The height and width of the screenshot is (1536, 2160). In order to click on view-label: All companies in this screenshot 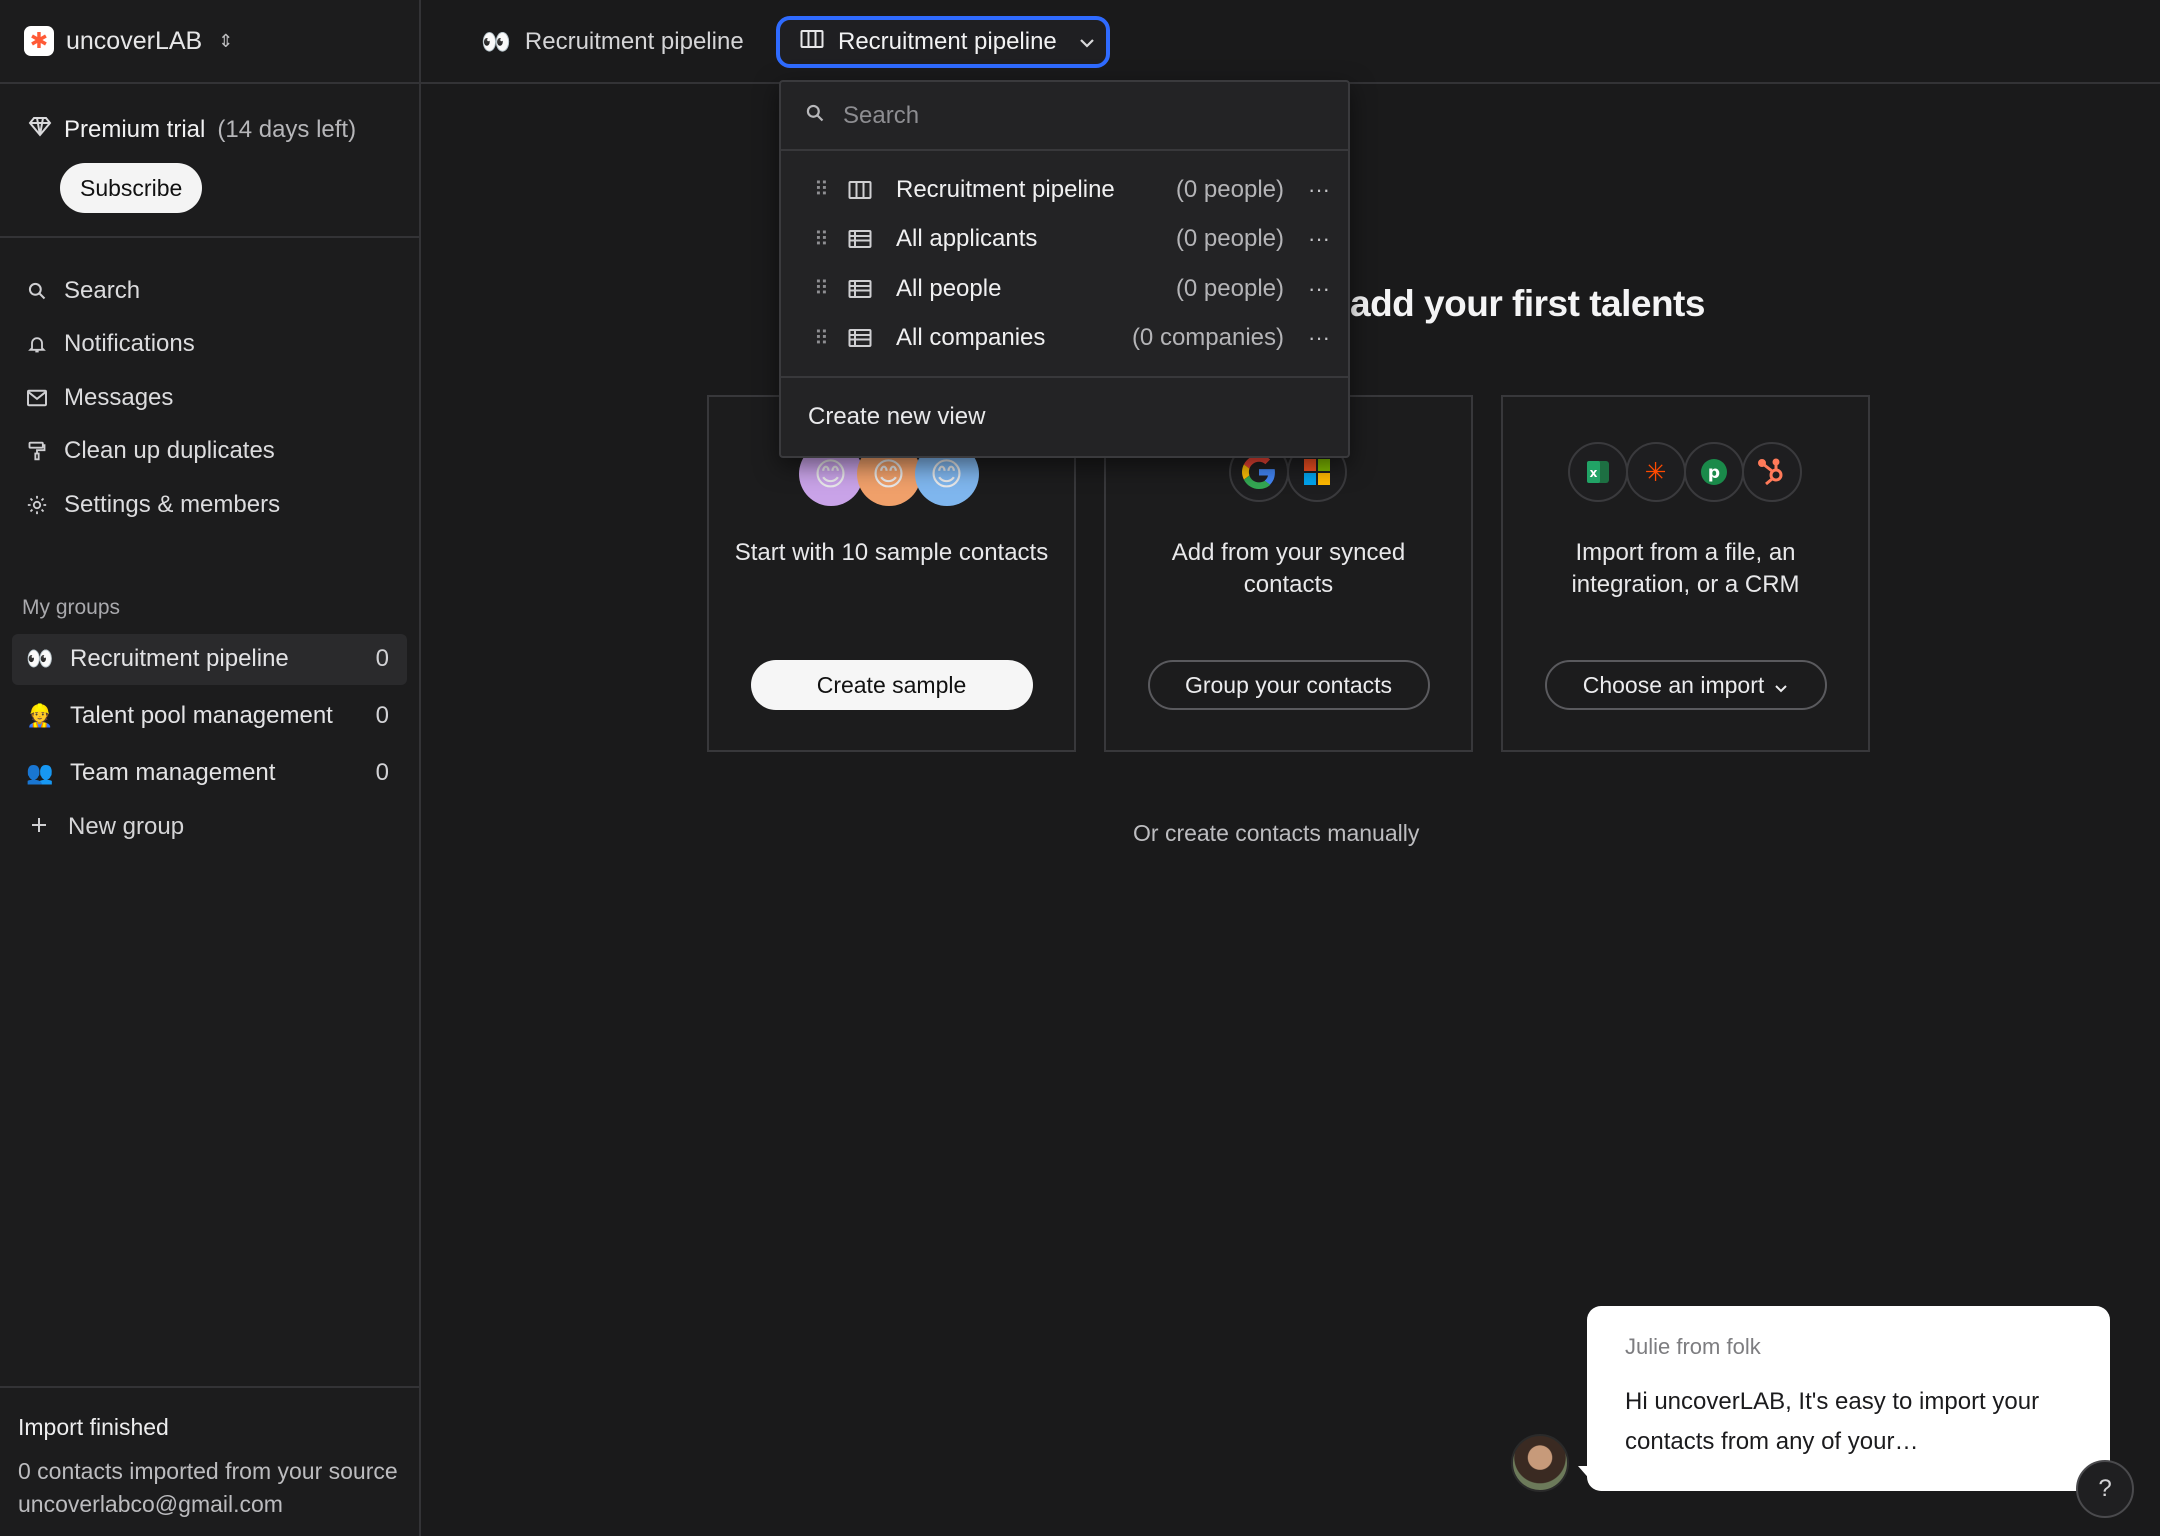, I will do `click(971, 338)`.